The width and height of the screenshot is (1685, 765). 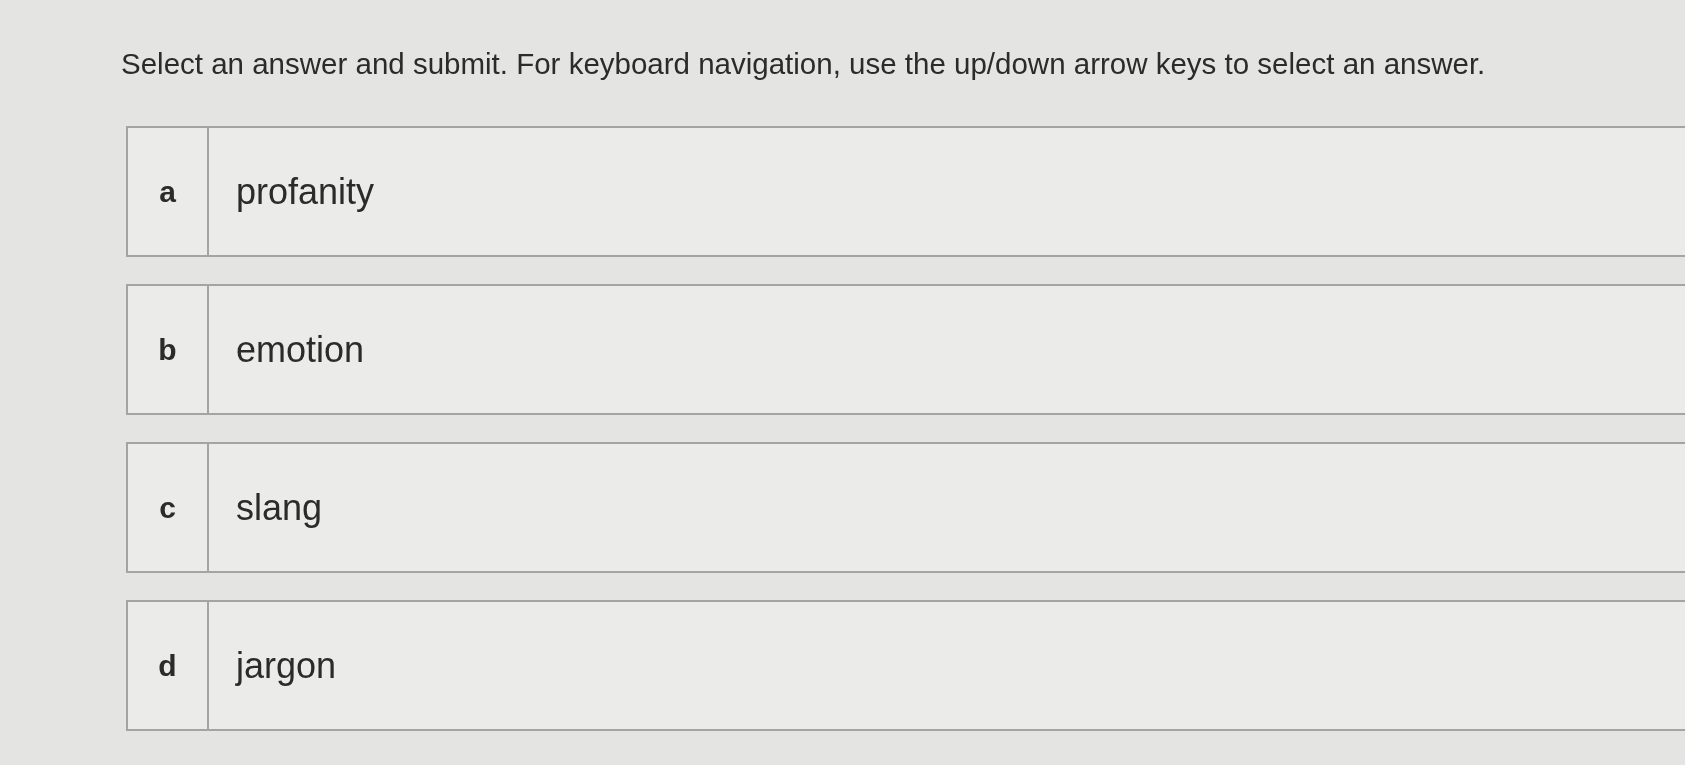 What do you see at coordinates (804, 64) in the screenshot?
I see `instruction-text: Select an answer and submit. For keyboard navigation, use the up/down arrow keys to select an answer.` at bounding box center [804, 64].